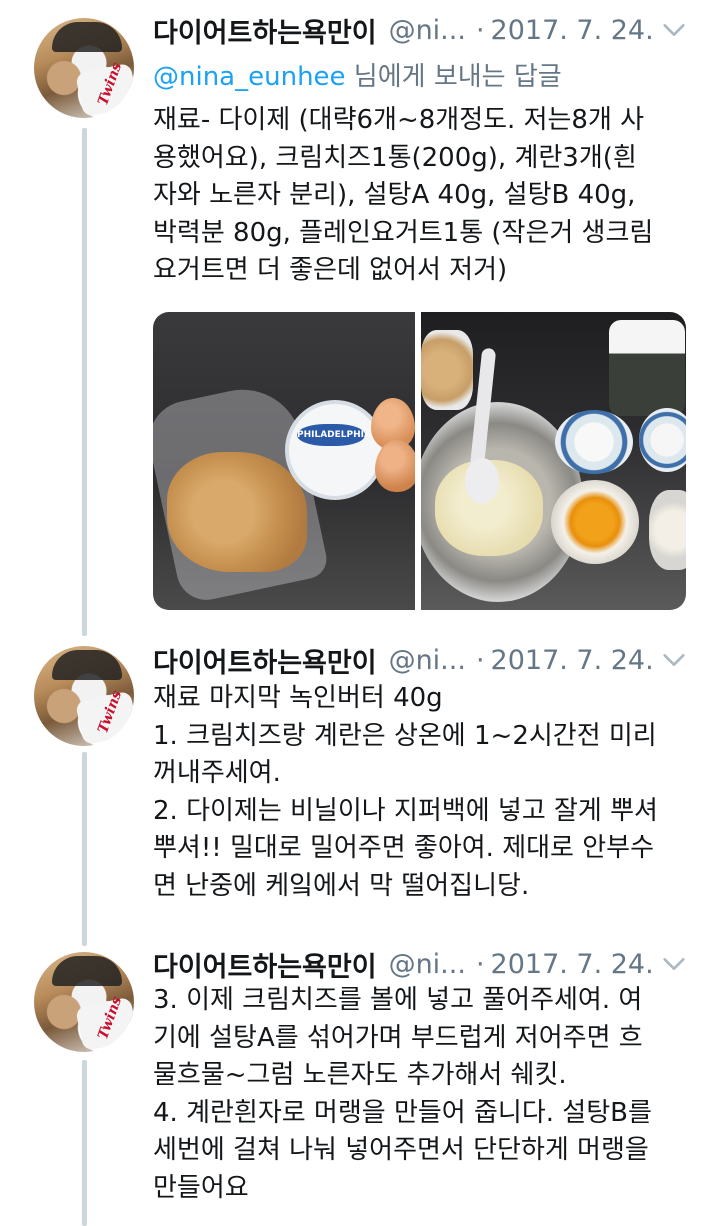  I want to click on tweet-text-line: 세번에 걸쳐 나눠 넣어주면서 단단하게 머랭을, so click(401, 1150).